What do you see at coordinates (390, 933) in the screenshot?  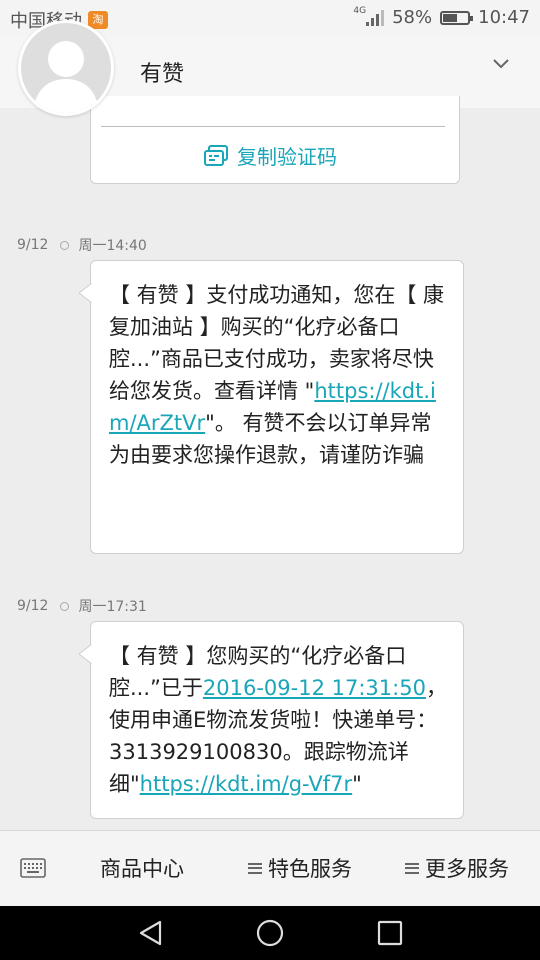 I see `recents-icon` at bounding box center [390, 933].